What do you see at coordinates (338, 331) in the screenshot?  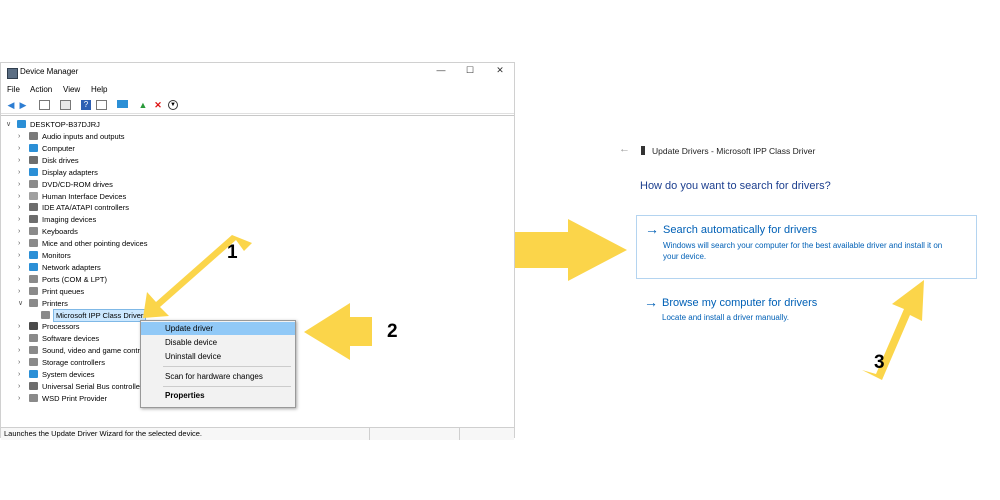 I see `step-2-arrow` at bounding box center [338, 331].